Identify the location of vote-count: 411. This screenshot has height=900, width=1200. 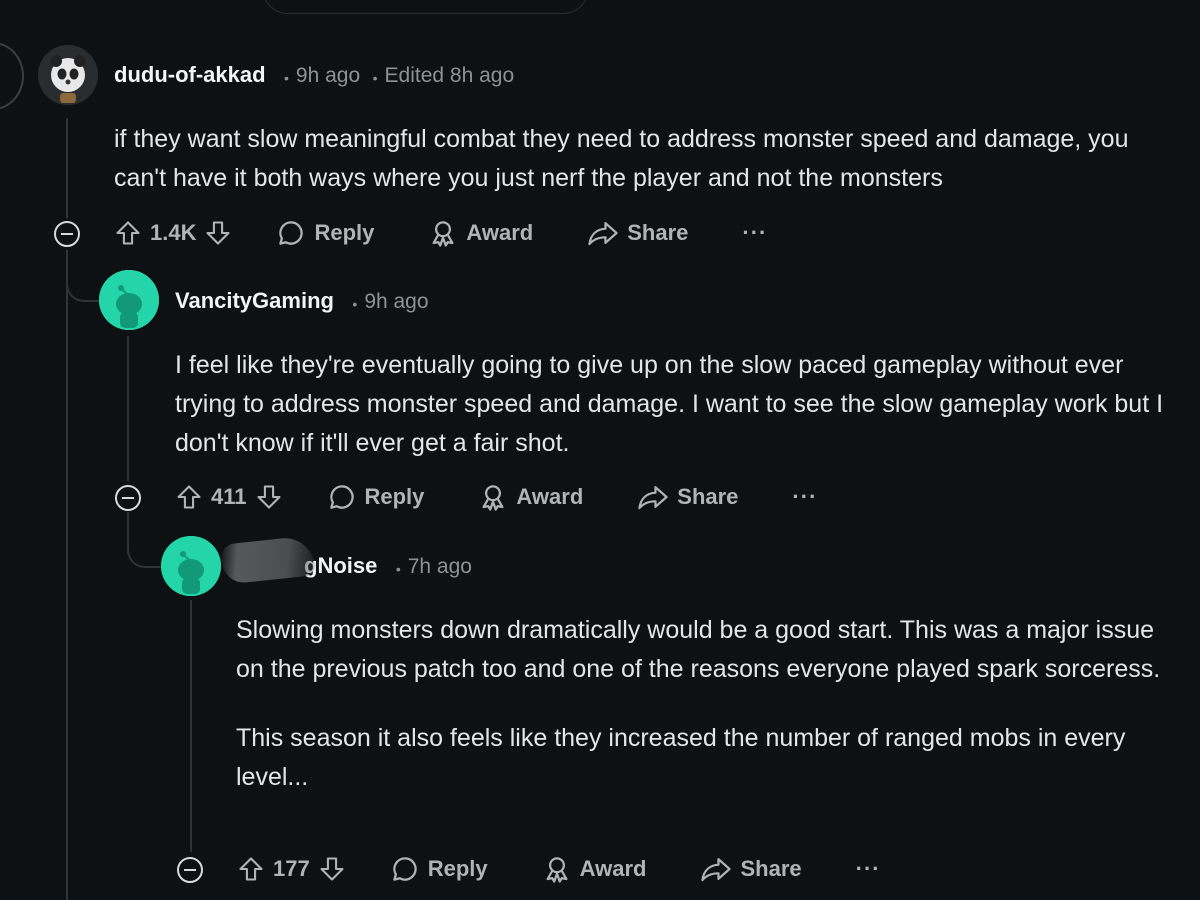
(229, 496).